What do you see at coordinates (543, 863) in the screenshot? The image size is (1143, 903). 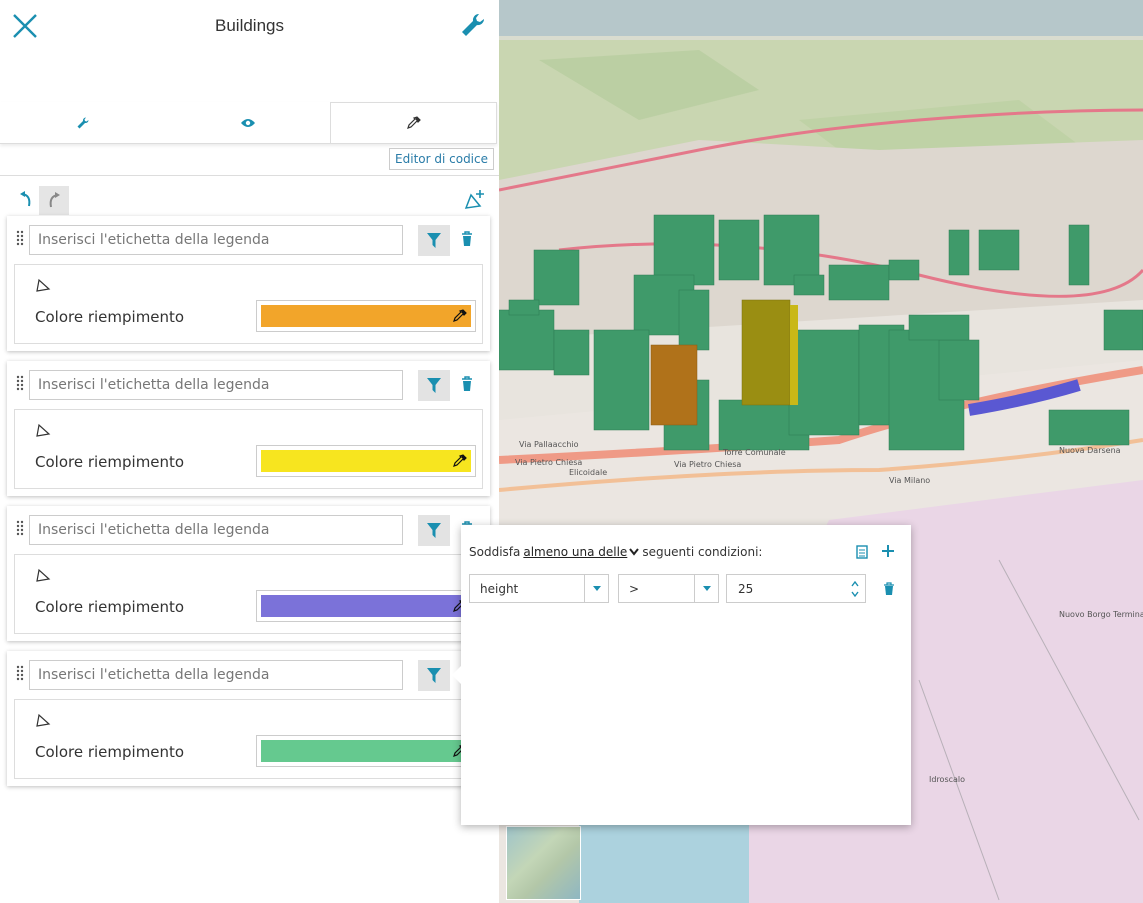 I see `overview-minimap` at bounding box center [543, 863].